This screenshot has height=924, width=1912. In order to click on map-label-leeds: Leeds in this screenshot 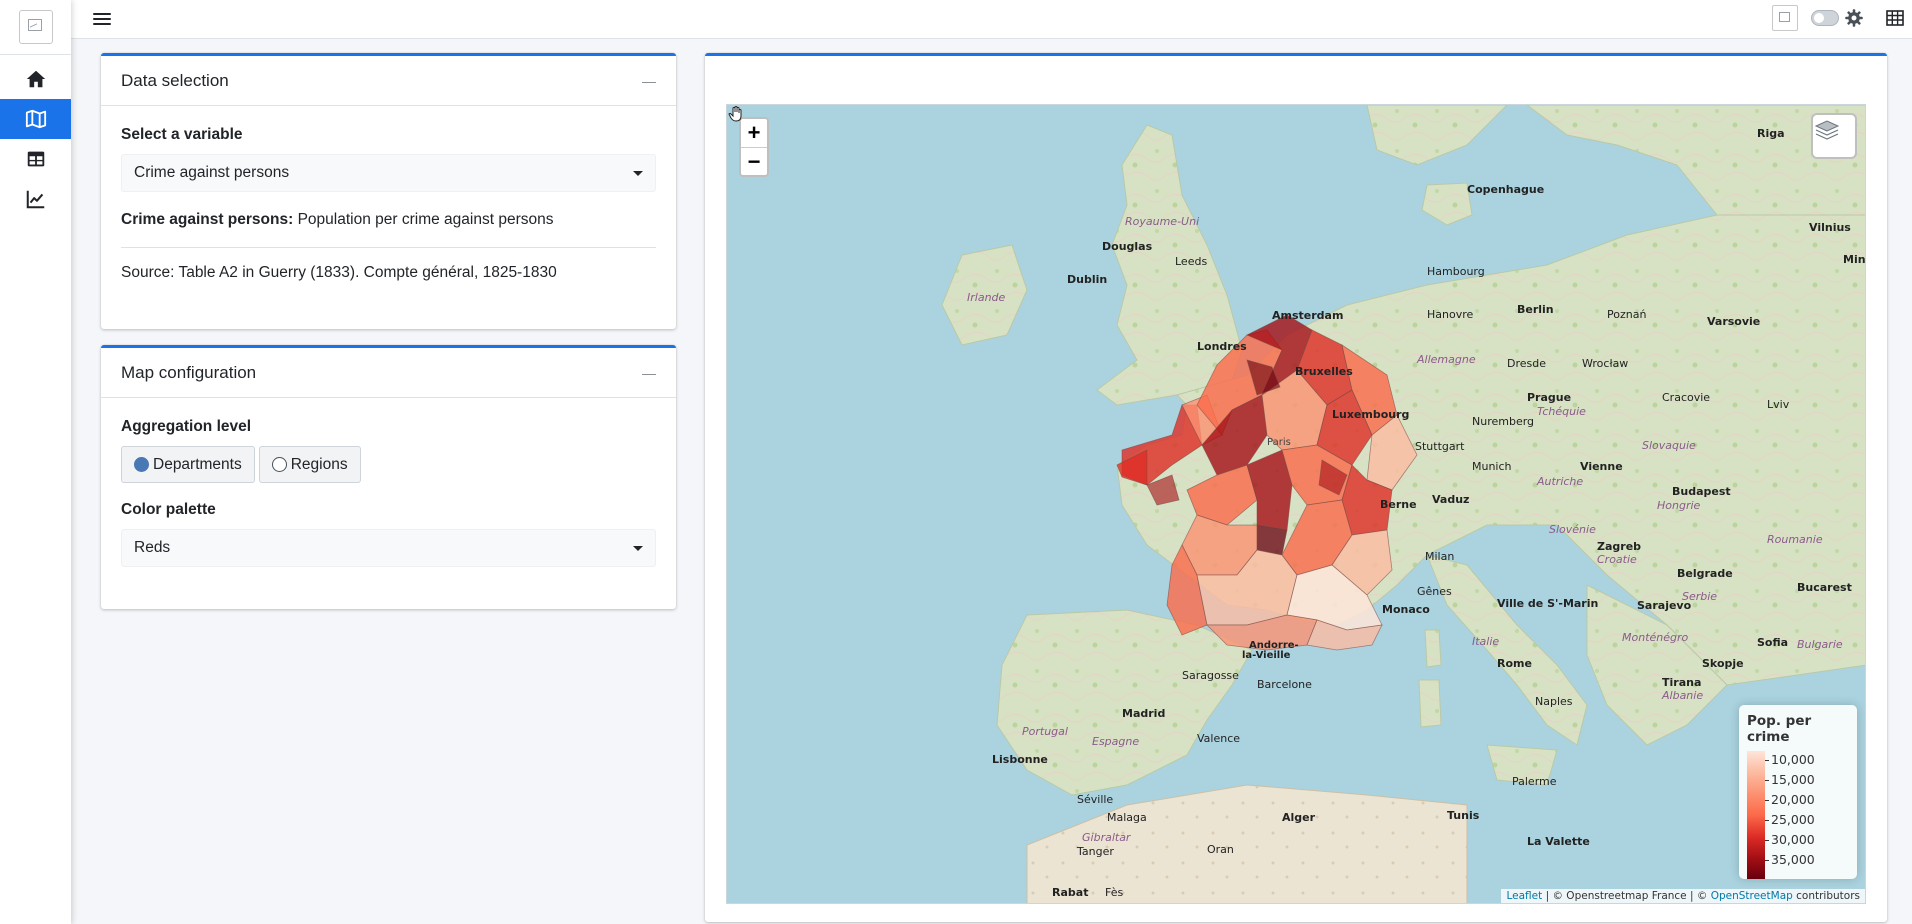, I will do `click(1191, 261)`.